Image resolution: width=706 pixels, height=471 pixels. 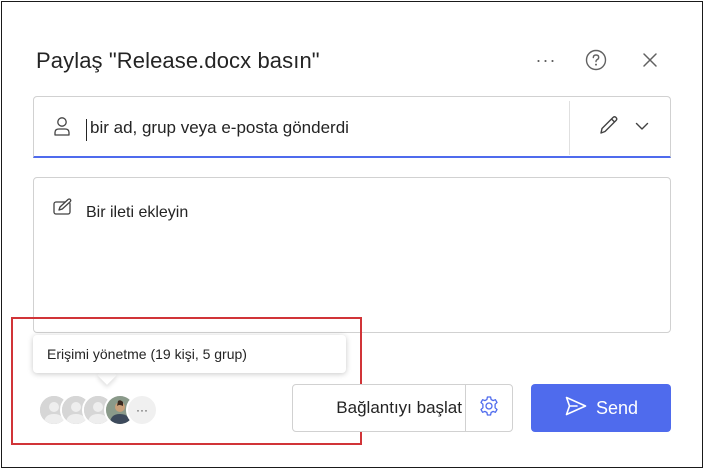 What do you see at coordinates (62, 126) in the screenshot?
I see `person-icon` at bounding box center [62, 126].